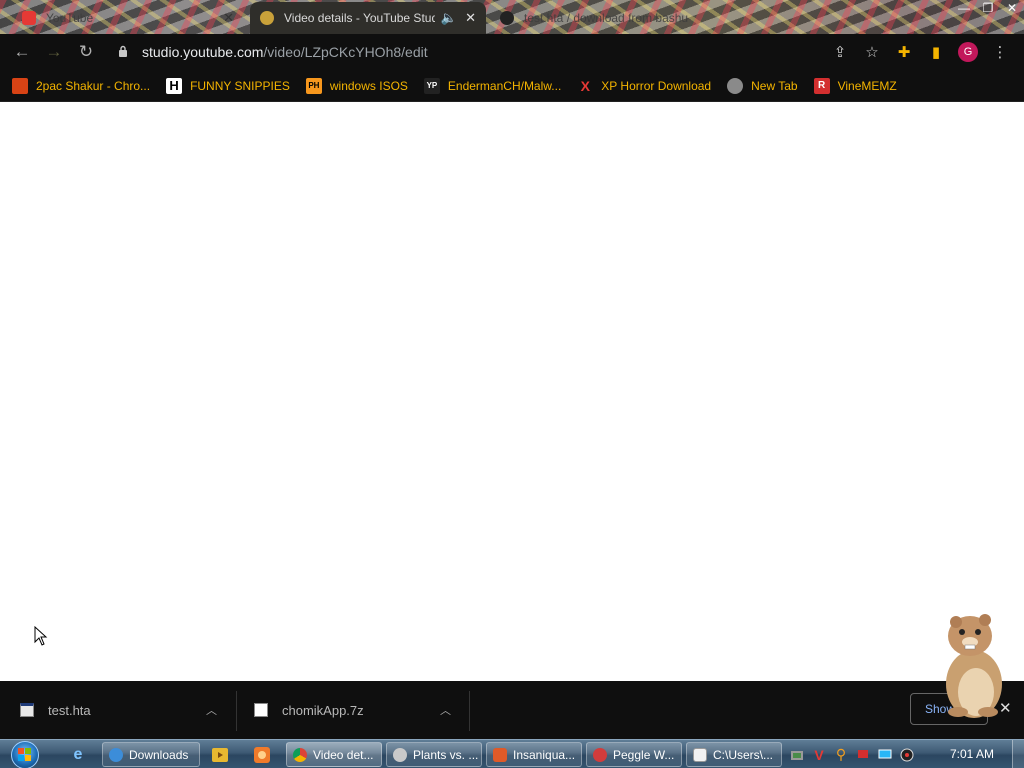  What do you see at coordinates (500, 754) in the screenshot?
I see `insaniquarium-icon` at bounding box center [500, 754].